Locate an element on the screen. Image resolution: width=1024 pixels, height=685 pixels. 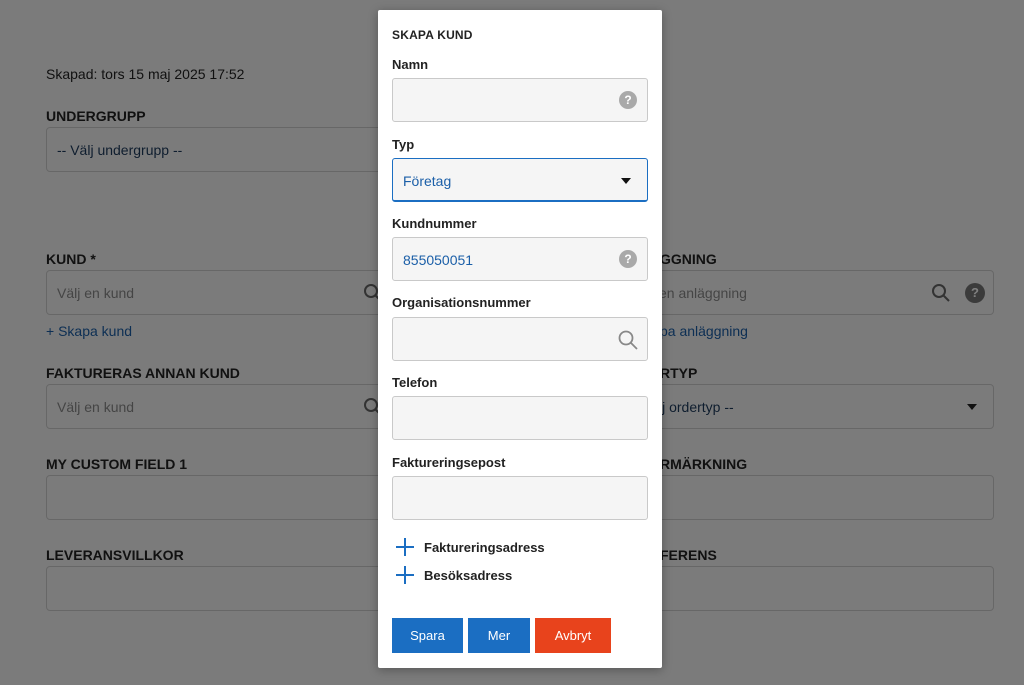
save-button: Spara is located at coordinates (427, 635).